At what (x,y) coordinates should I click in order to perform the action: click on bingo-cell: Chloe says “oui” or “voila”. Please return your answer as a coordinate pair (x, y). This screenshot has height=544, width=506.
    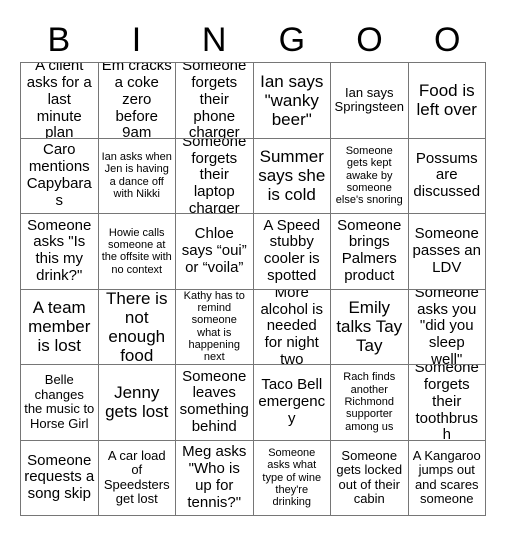
    Looking at the image, I should click on (215, 252).